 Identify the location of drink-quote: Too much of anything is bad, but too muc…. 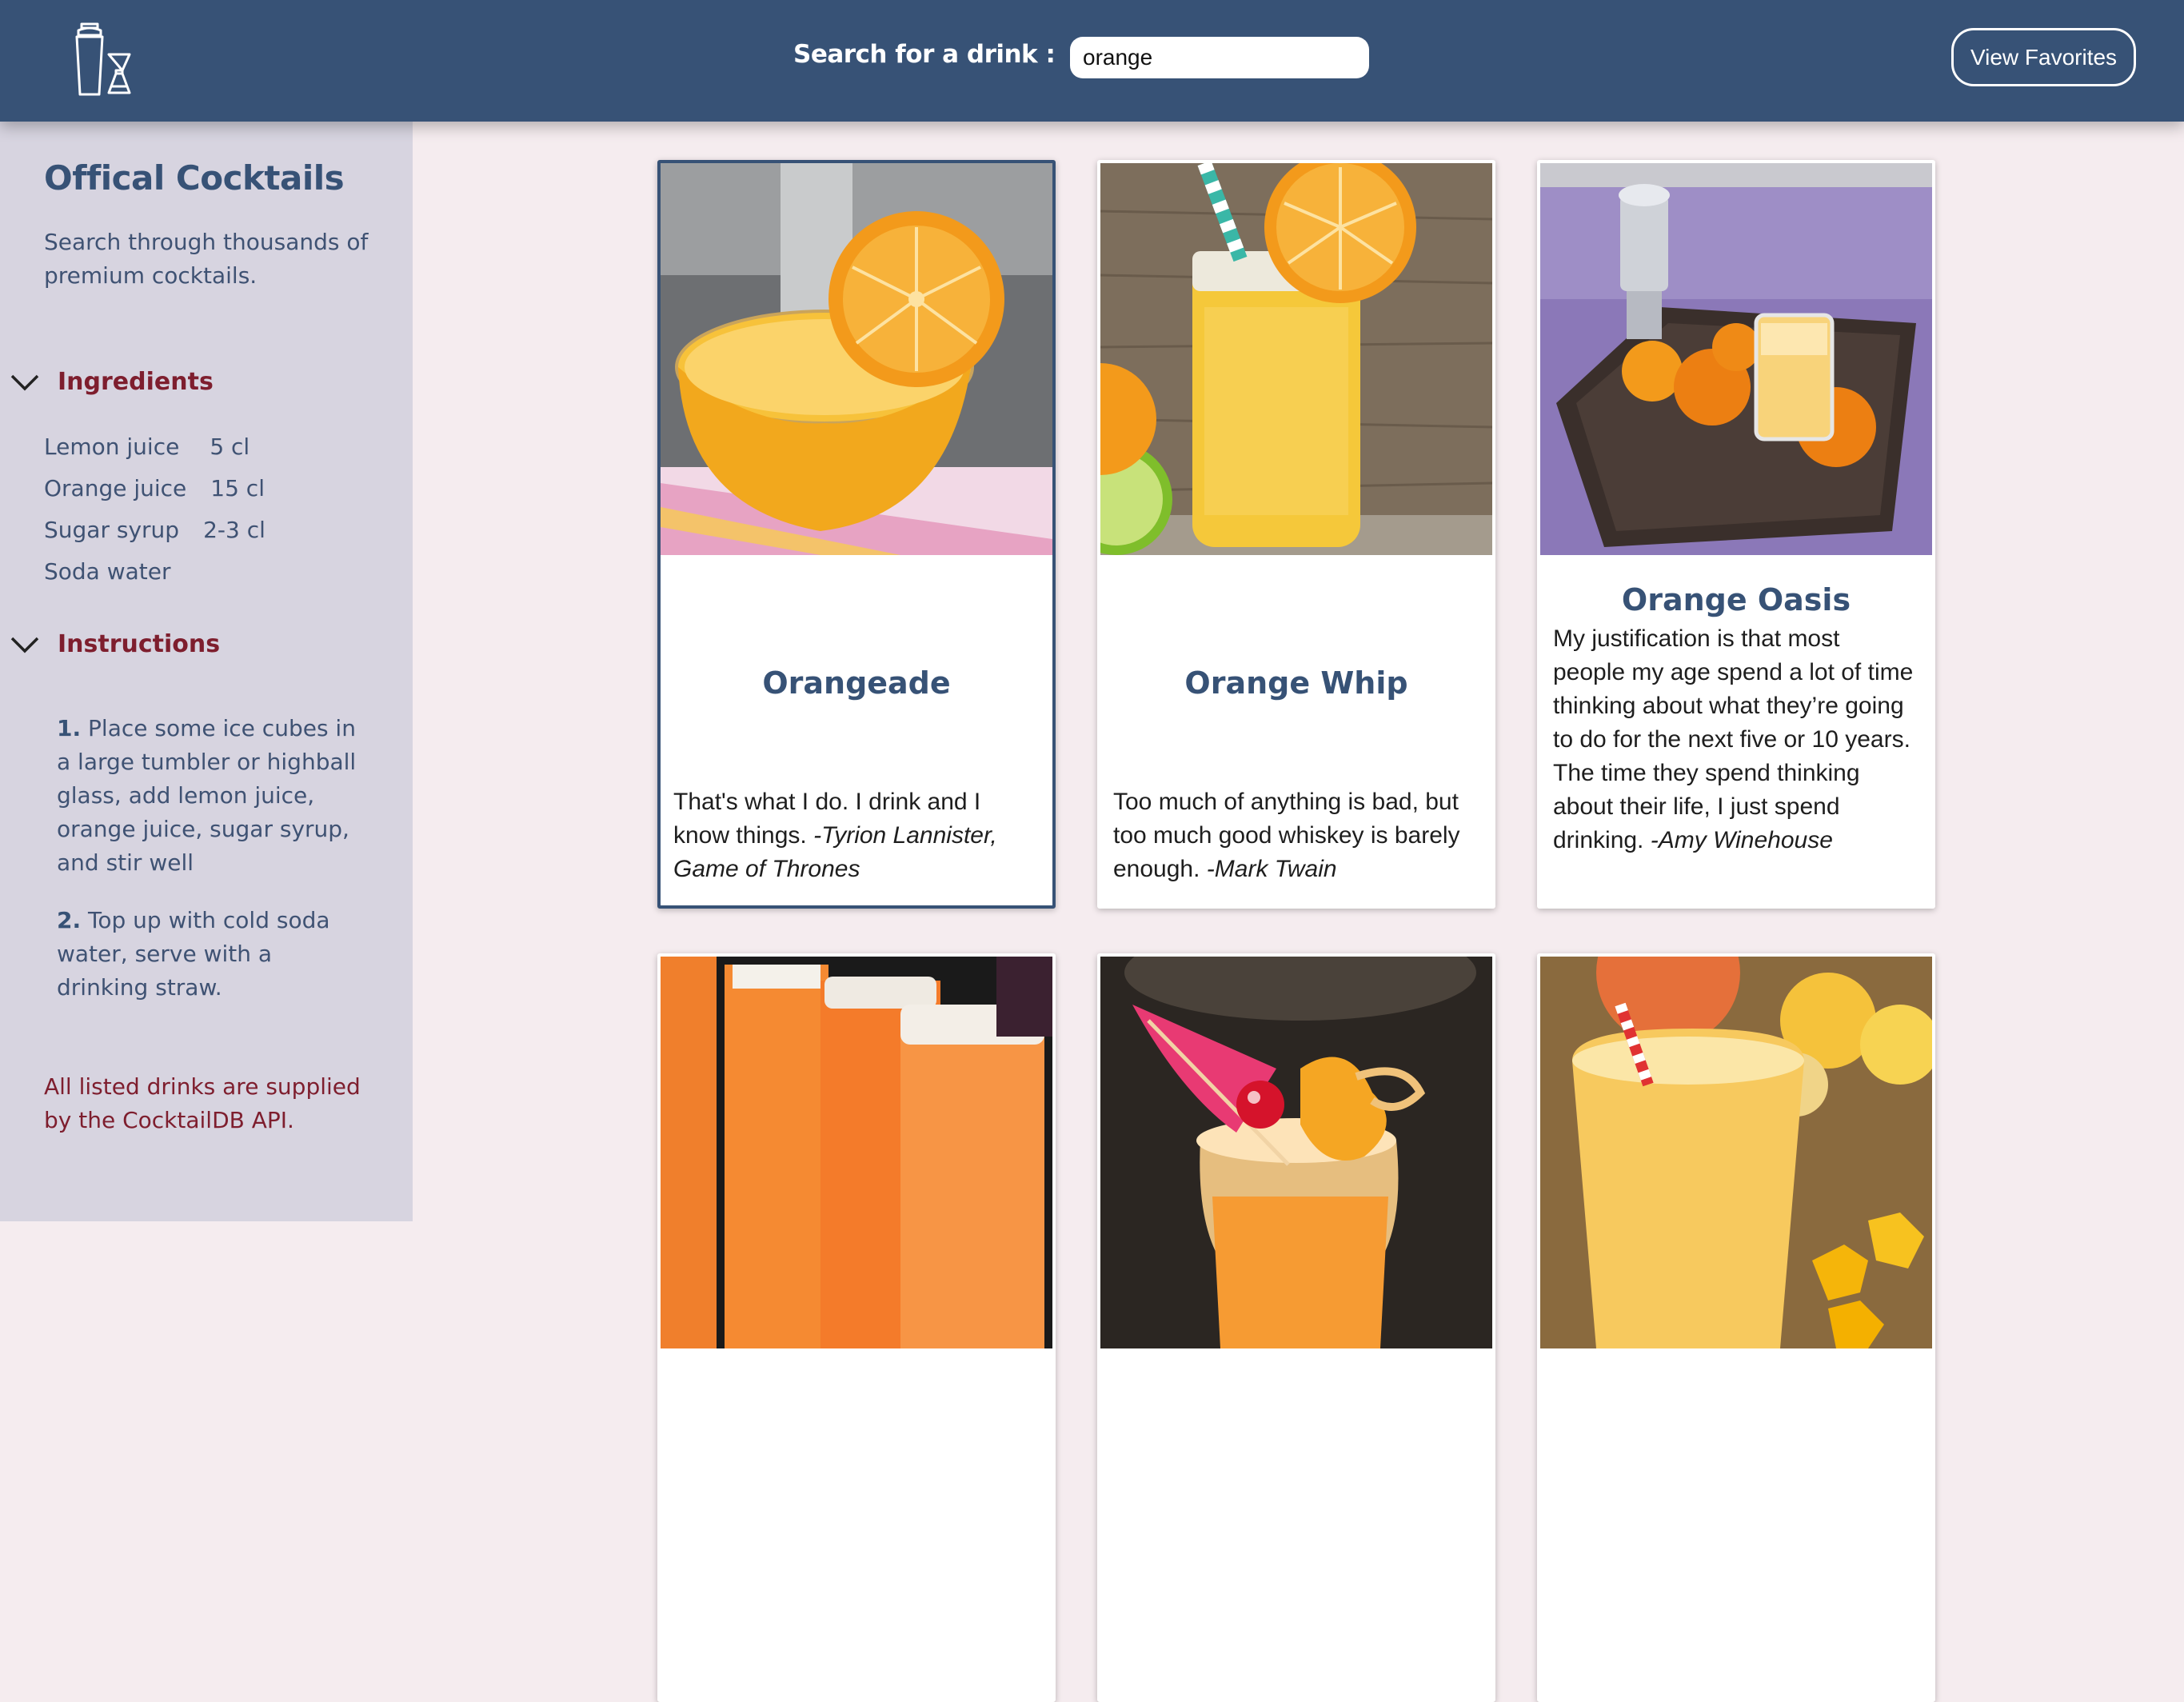
(1295, 835).